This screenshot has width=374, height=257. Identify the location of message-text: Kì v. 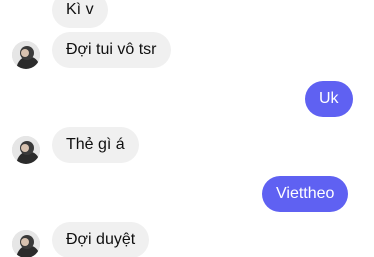
(80, 9).